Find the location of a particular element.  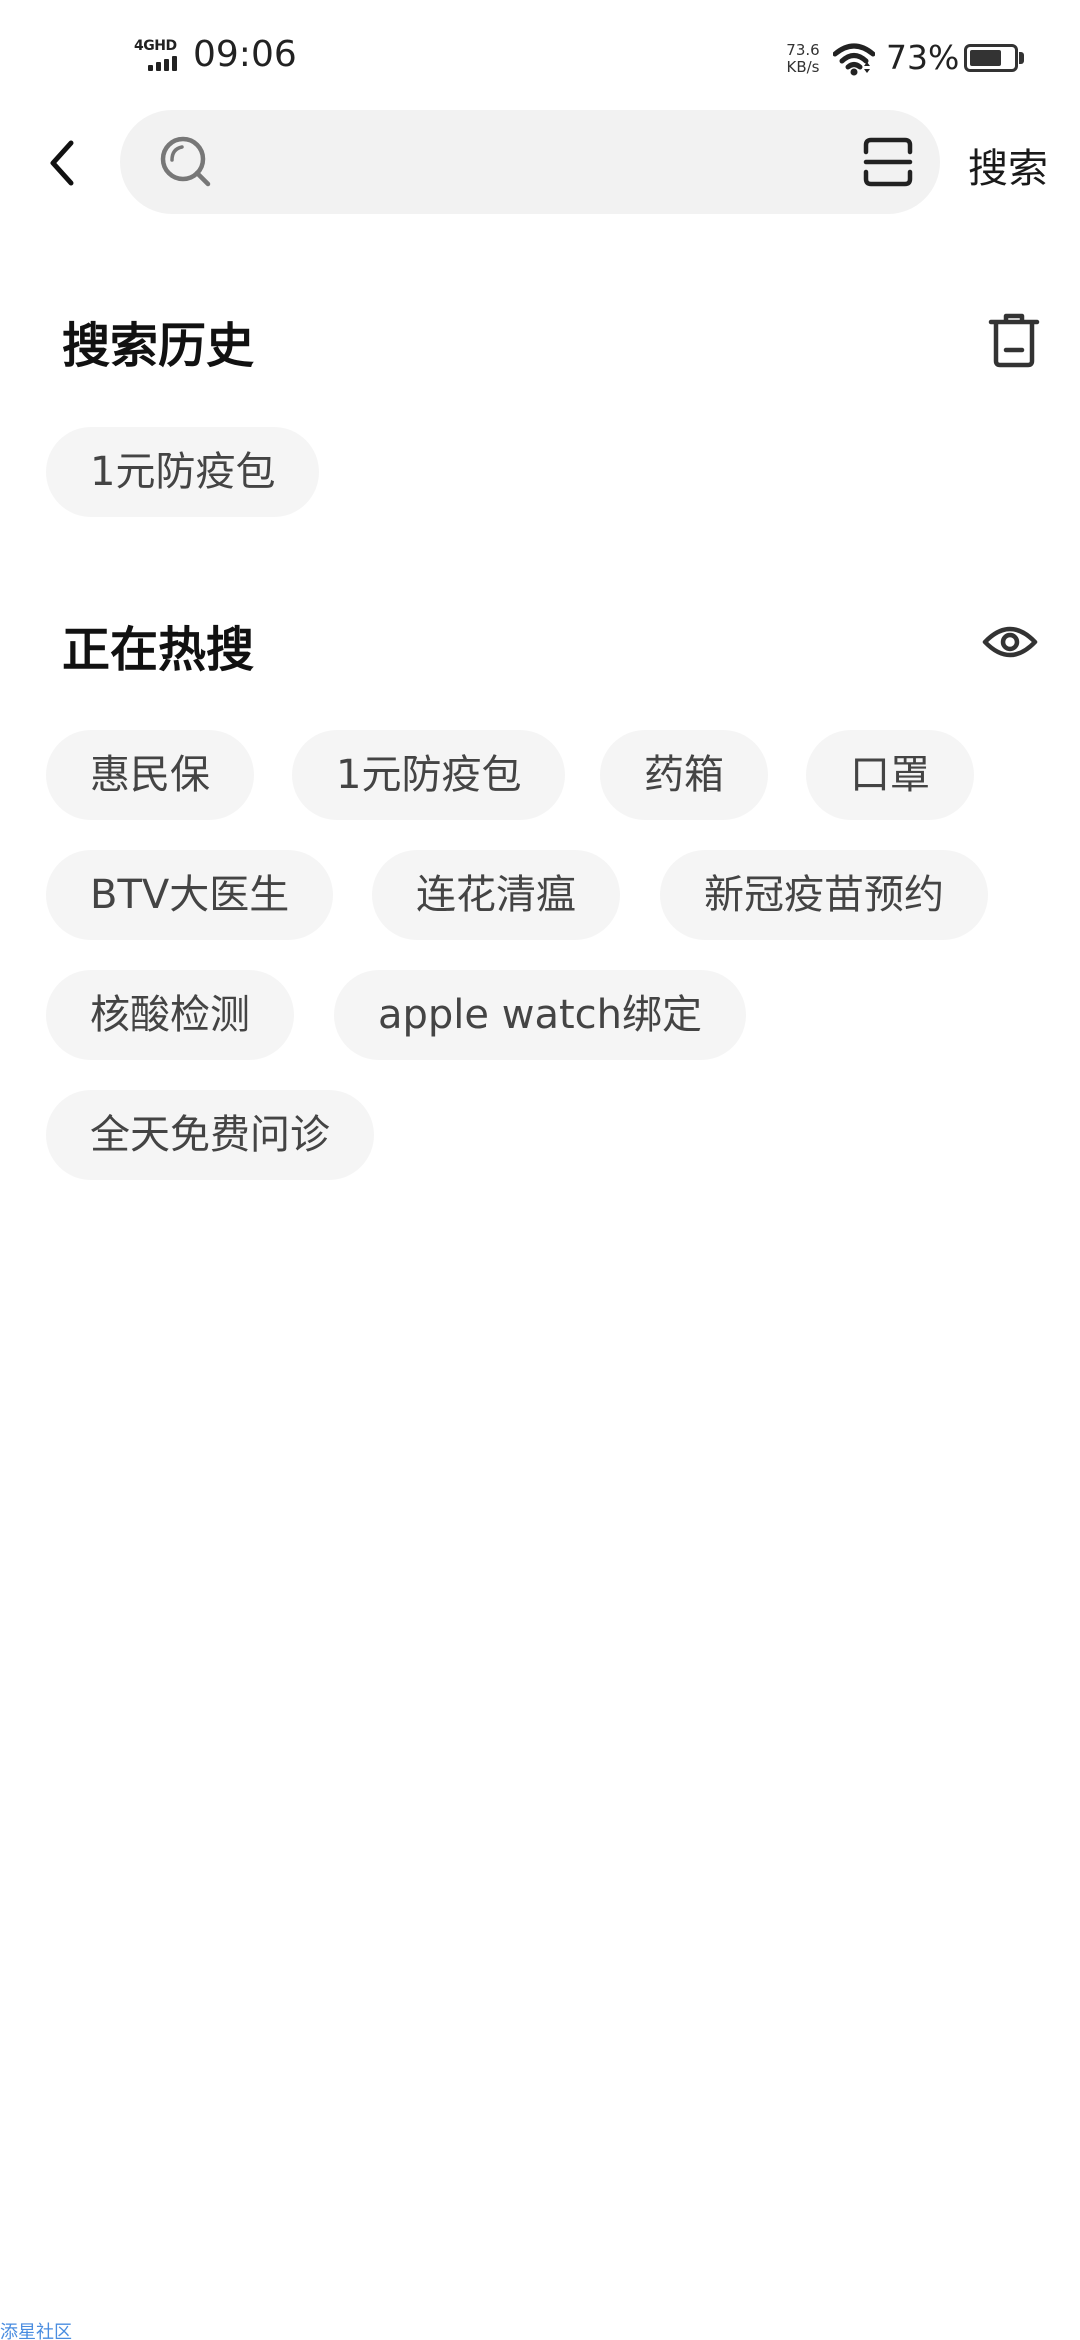

trash-icon is located at coordinates (1014, 340).